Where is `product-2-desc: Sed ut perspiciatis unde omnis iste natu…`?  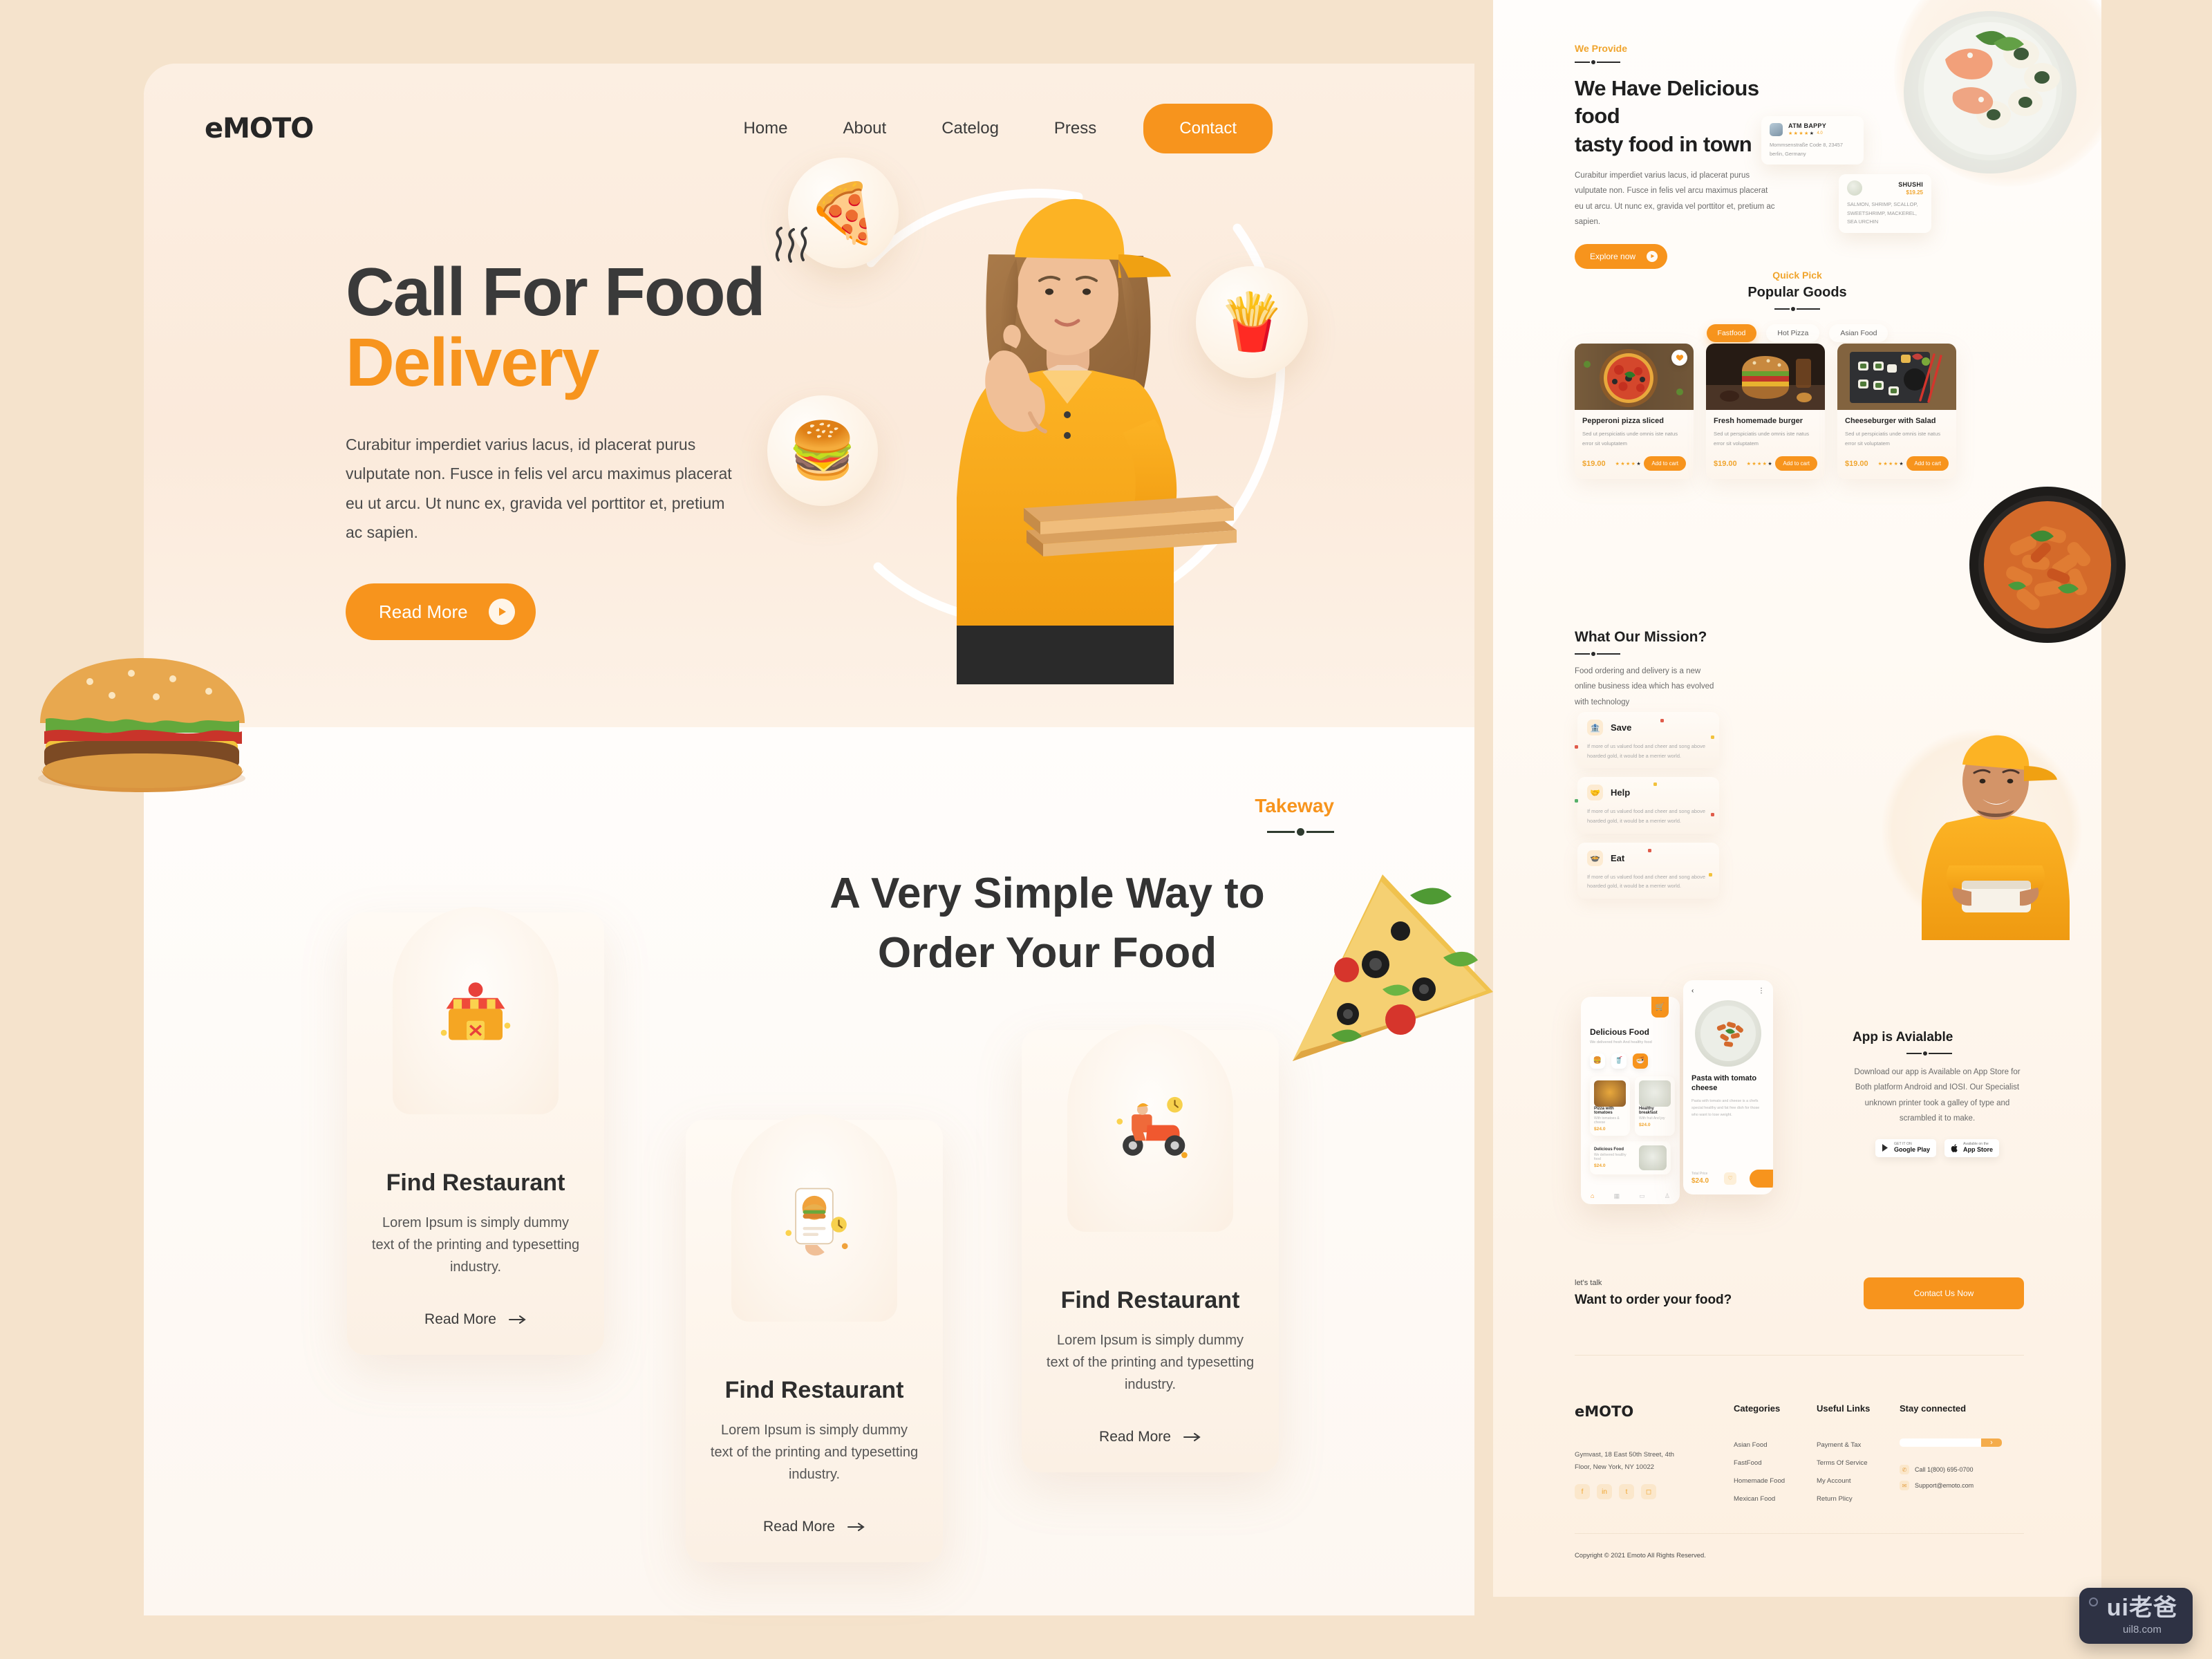 product-2-desc: Sed ut perspiciatis unde omnis iste natu… is located at coordinates (1762, 439).